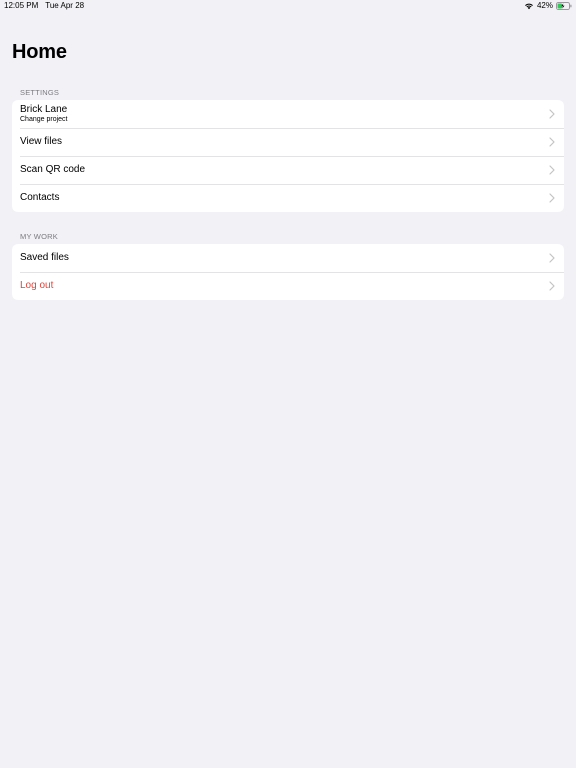 This screenshot has width=576, height=768. Describe the element at coordinates (288, 114) in the screenshot. I see `row-project: Brick Lane Change project` at that location.